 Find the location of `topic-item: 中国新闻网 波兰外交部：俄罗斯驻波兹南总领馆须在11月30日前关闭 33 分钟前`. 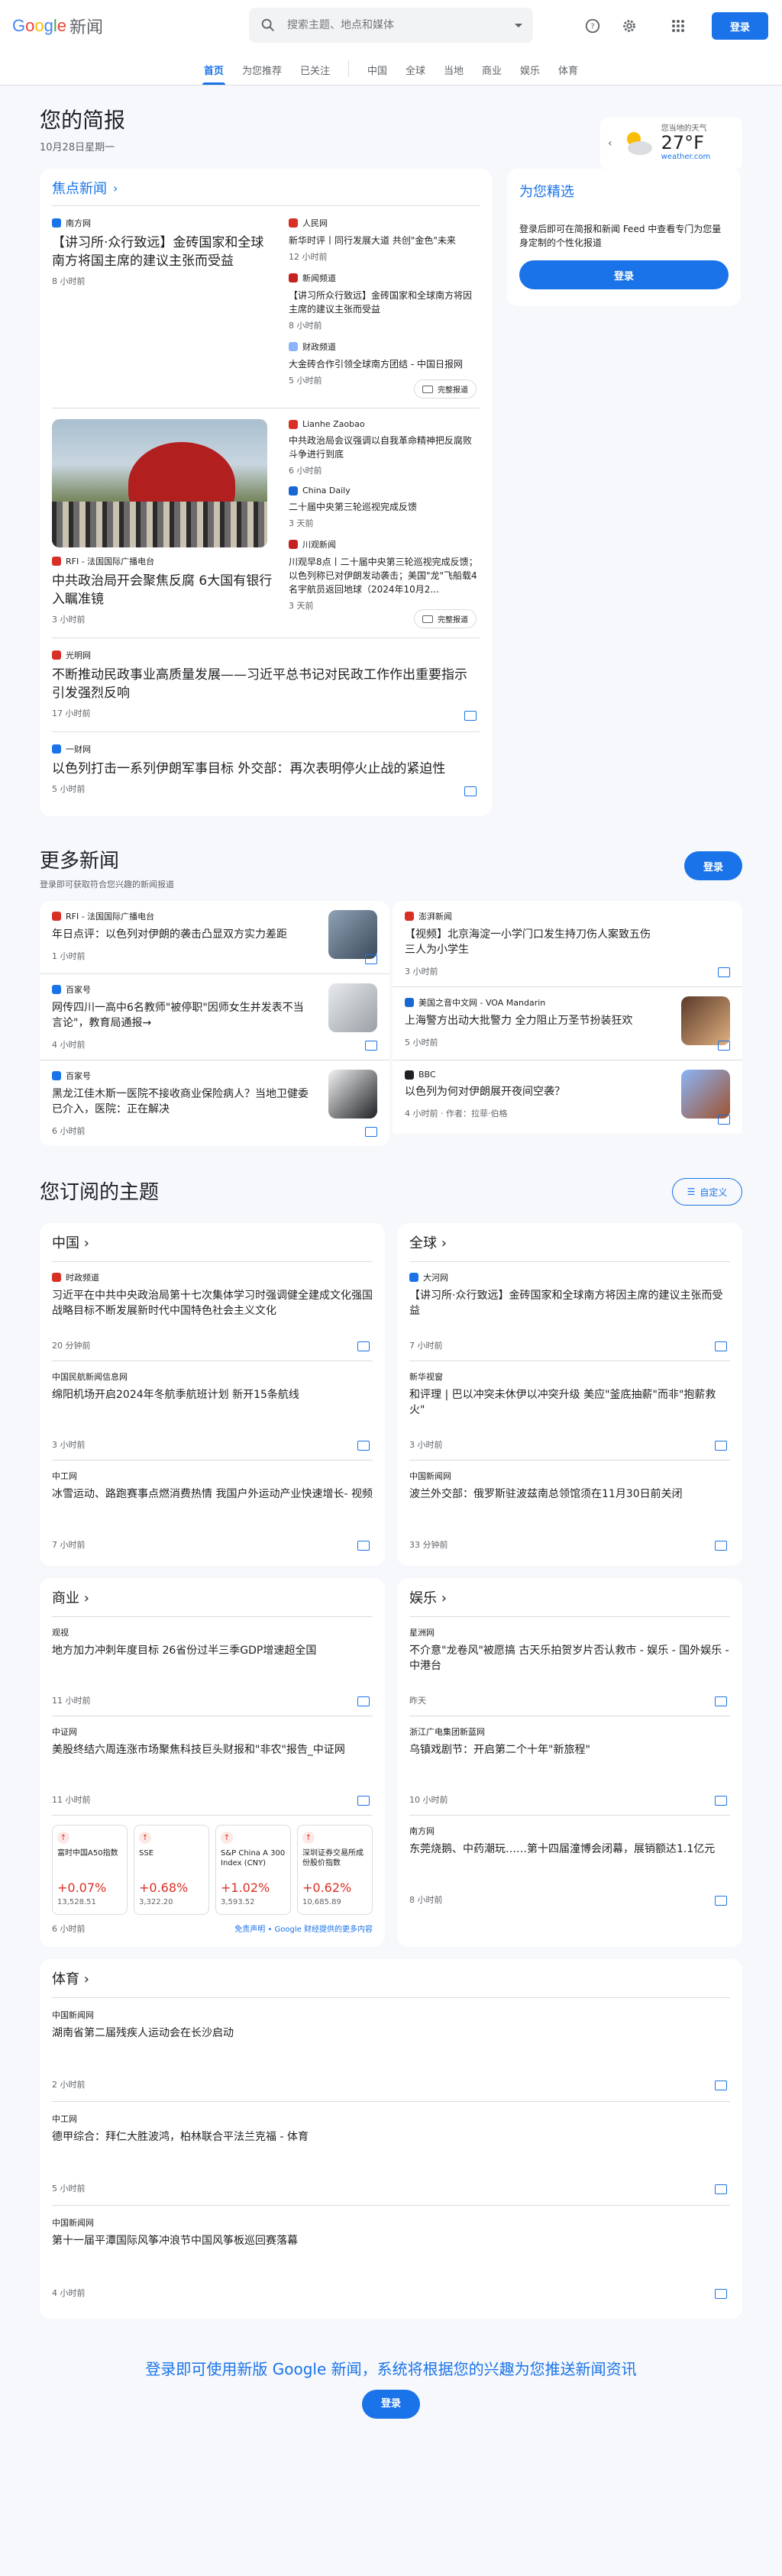

topic-item: 中国新闻网 波兰外交部：俄罗斯驻波兹南总领馆须在11月30日前关闭 33 分钟前 is located at coordinates (569, 1510).